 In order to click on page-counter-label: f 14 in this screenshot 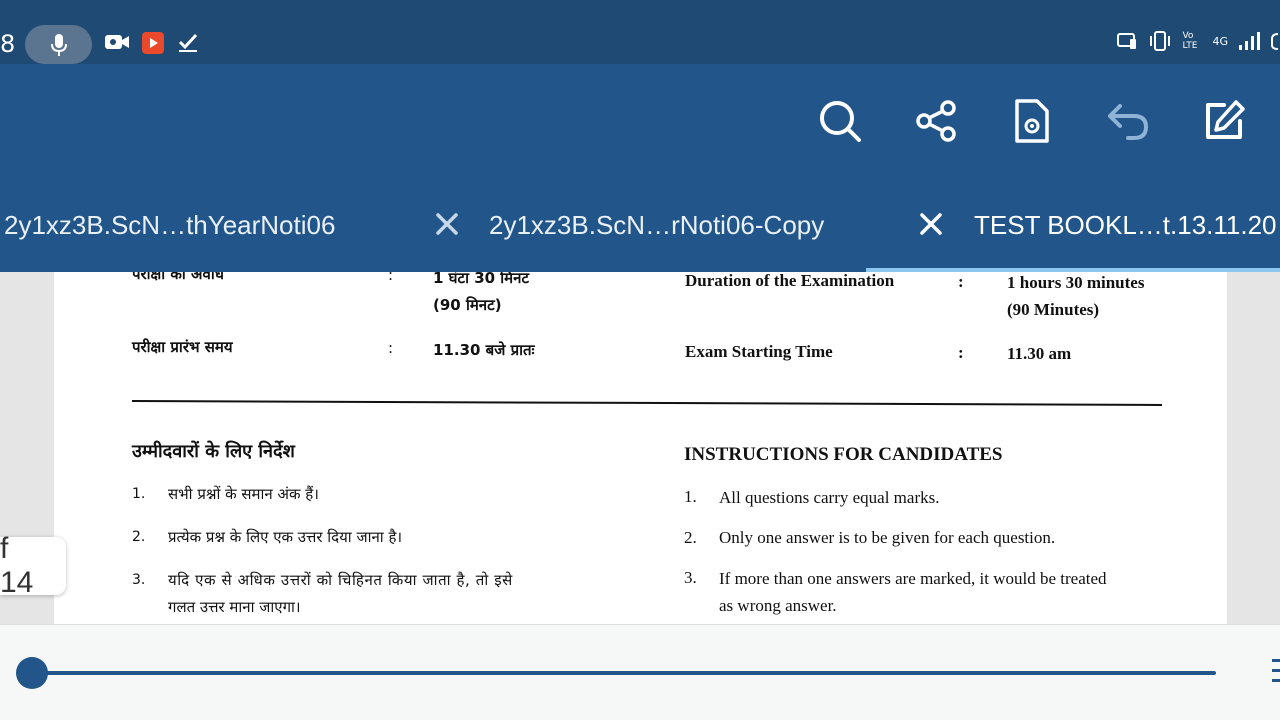, I will do `click(17, 565)`.